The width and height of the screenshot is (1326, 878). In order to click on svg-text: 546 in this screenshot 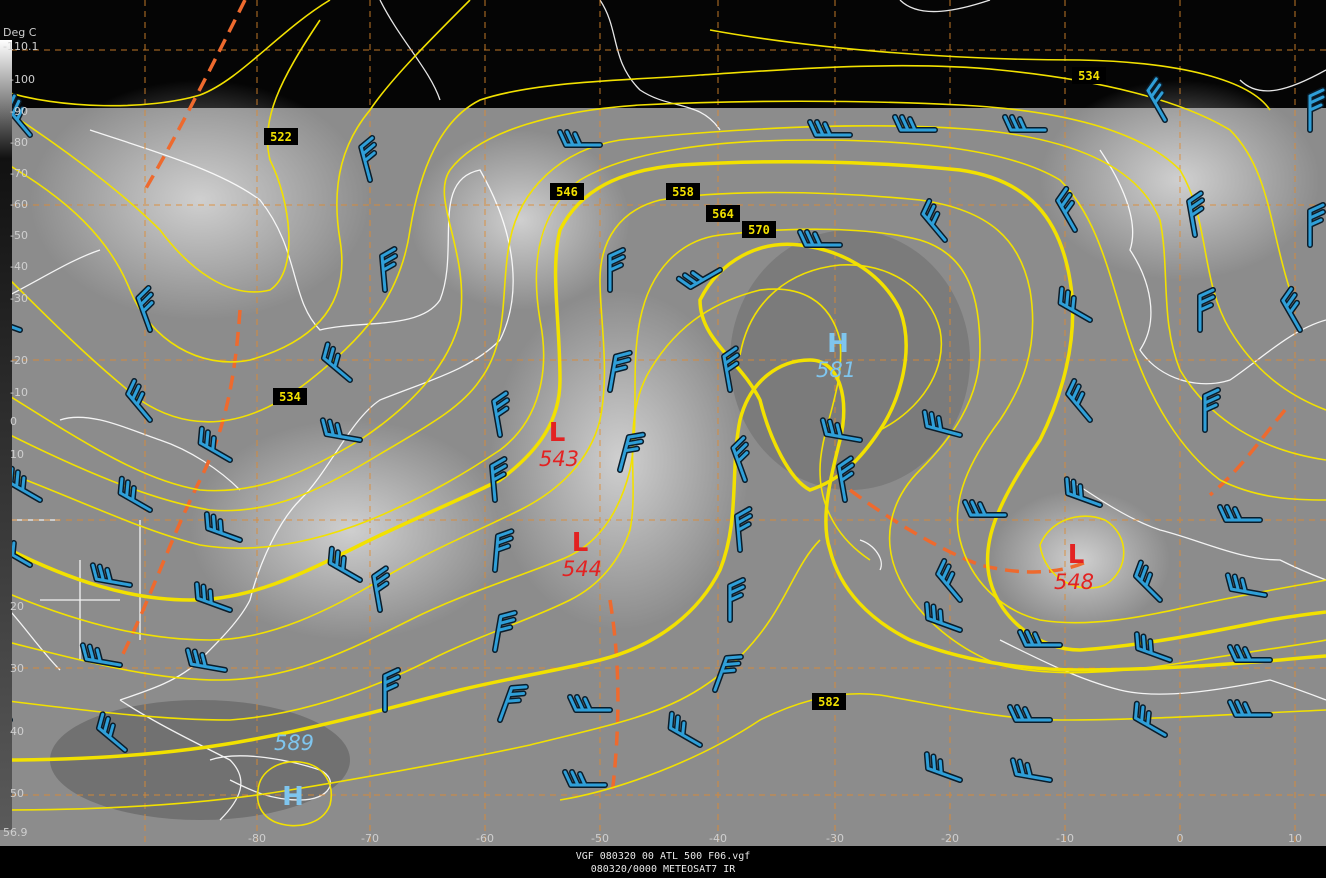, I will do `click(567, 192)`.